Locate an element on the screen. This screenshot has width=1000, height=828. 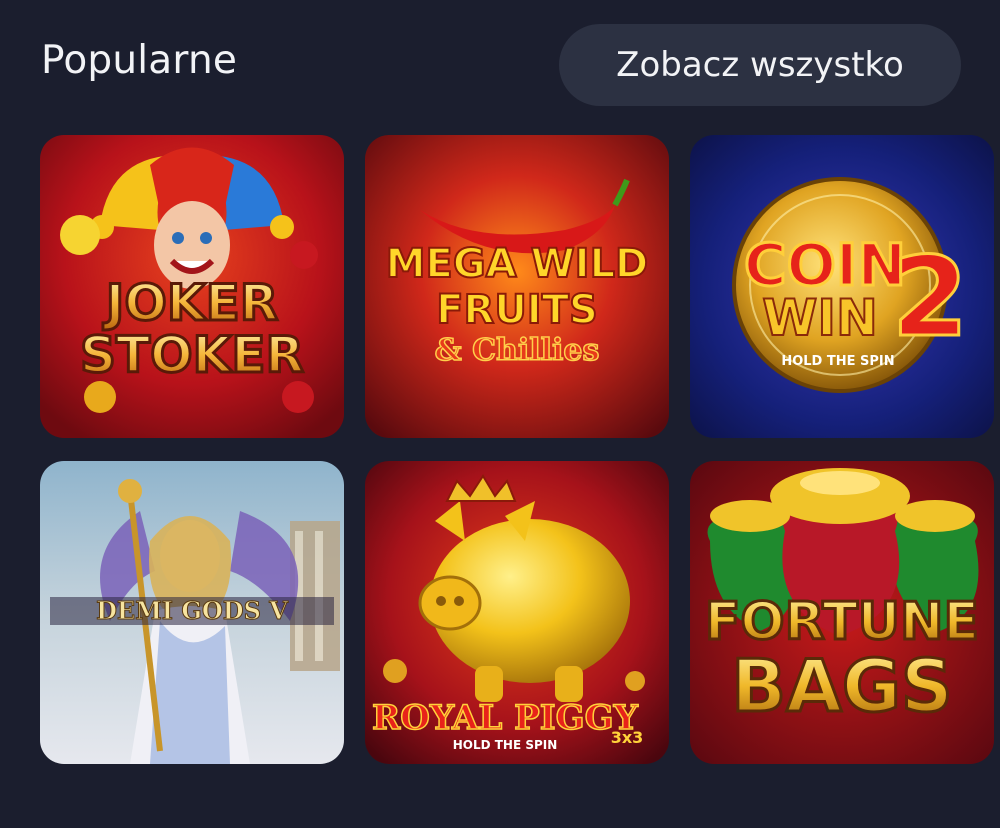
coin-win-2-artwork: COIN WIN 2 HOLD THE SPIN is located at coordinates (842, 286).